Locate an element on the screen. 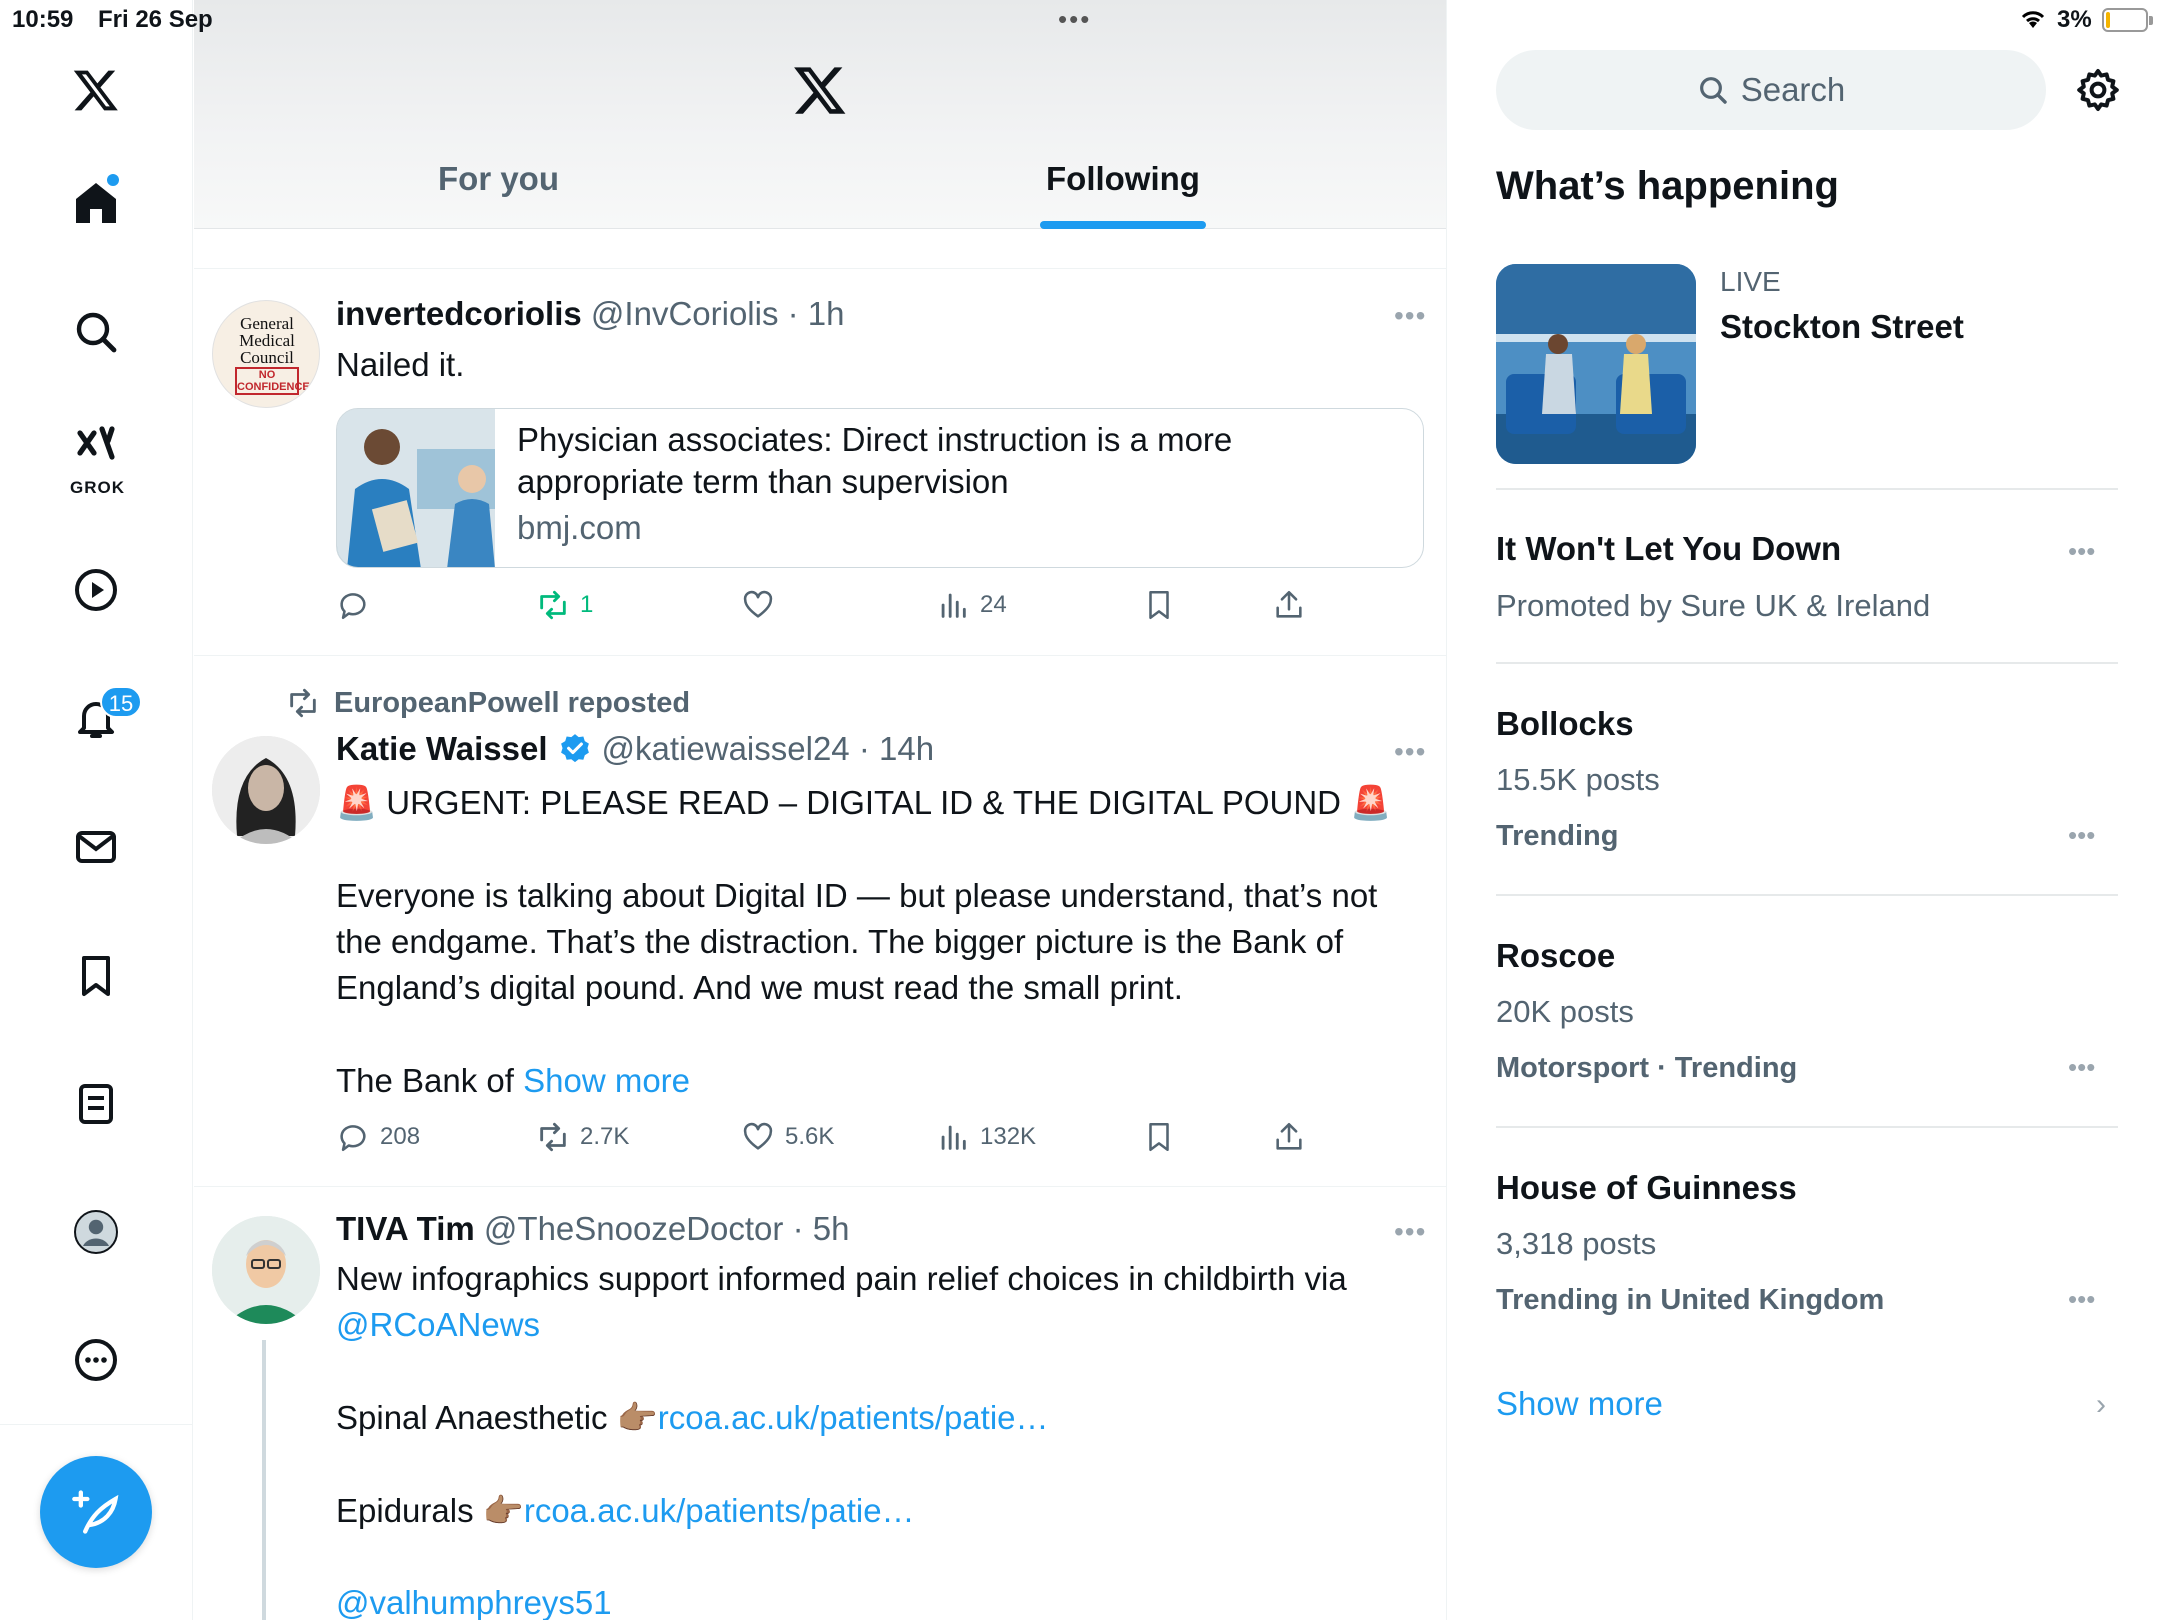  trend-title: House of Guinness is located at coordinates (1646, 1188).